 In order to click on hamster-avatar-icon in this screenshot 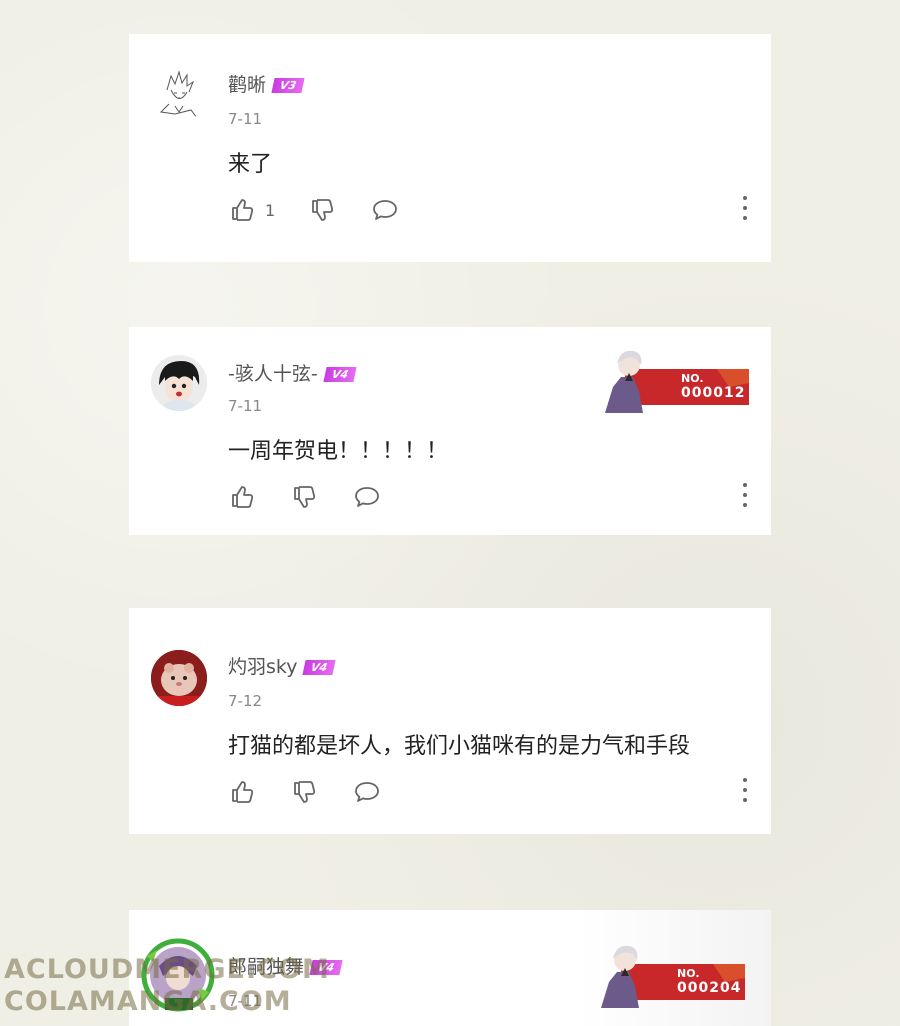, I will do `click(179, 678)`.